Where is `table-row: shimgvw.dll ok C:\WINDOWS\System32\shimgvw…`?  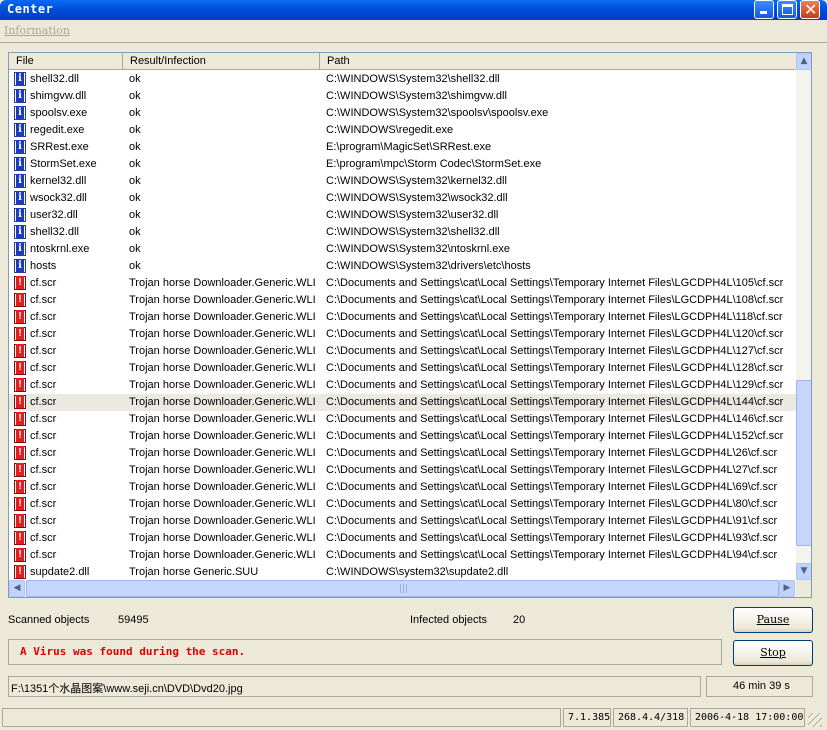 table-row: shimgvw.dll ok C:\WINDOWS\System32\shimgvw… is located at coordinates (402, 96).